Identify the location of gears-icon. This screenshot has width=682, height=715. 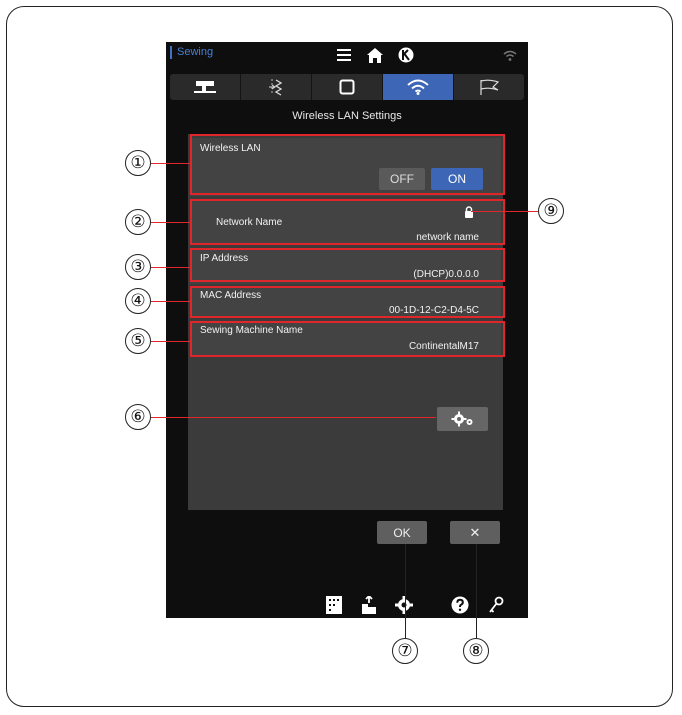
(461, 419).